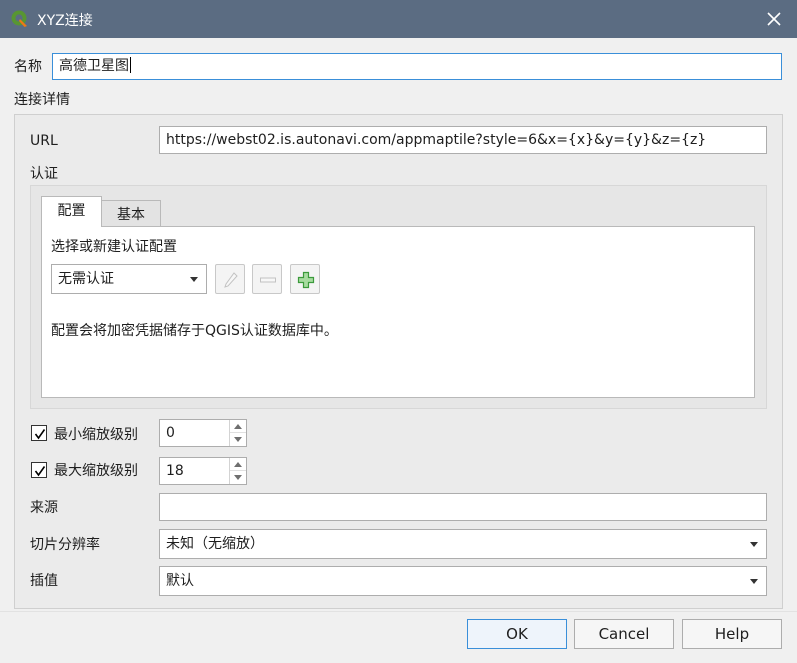  I want to click on title-bar: XYZ连接, so click(398, 19).